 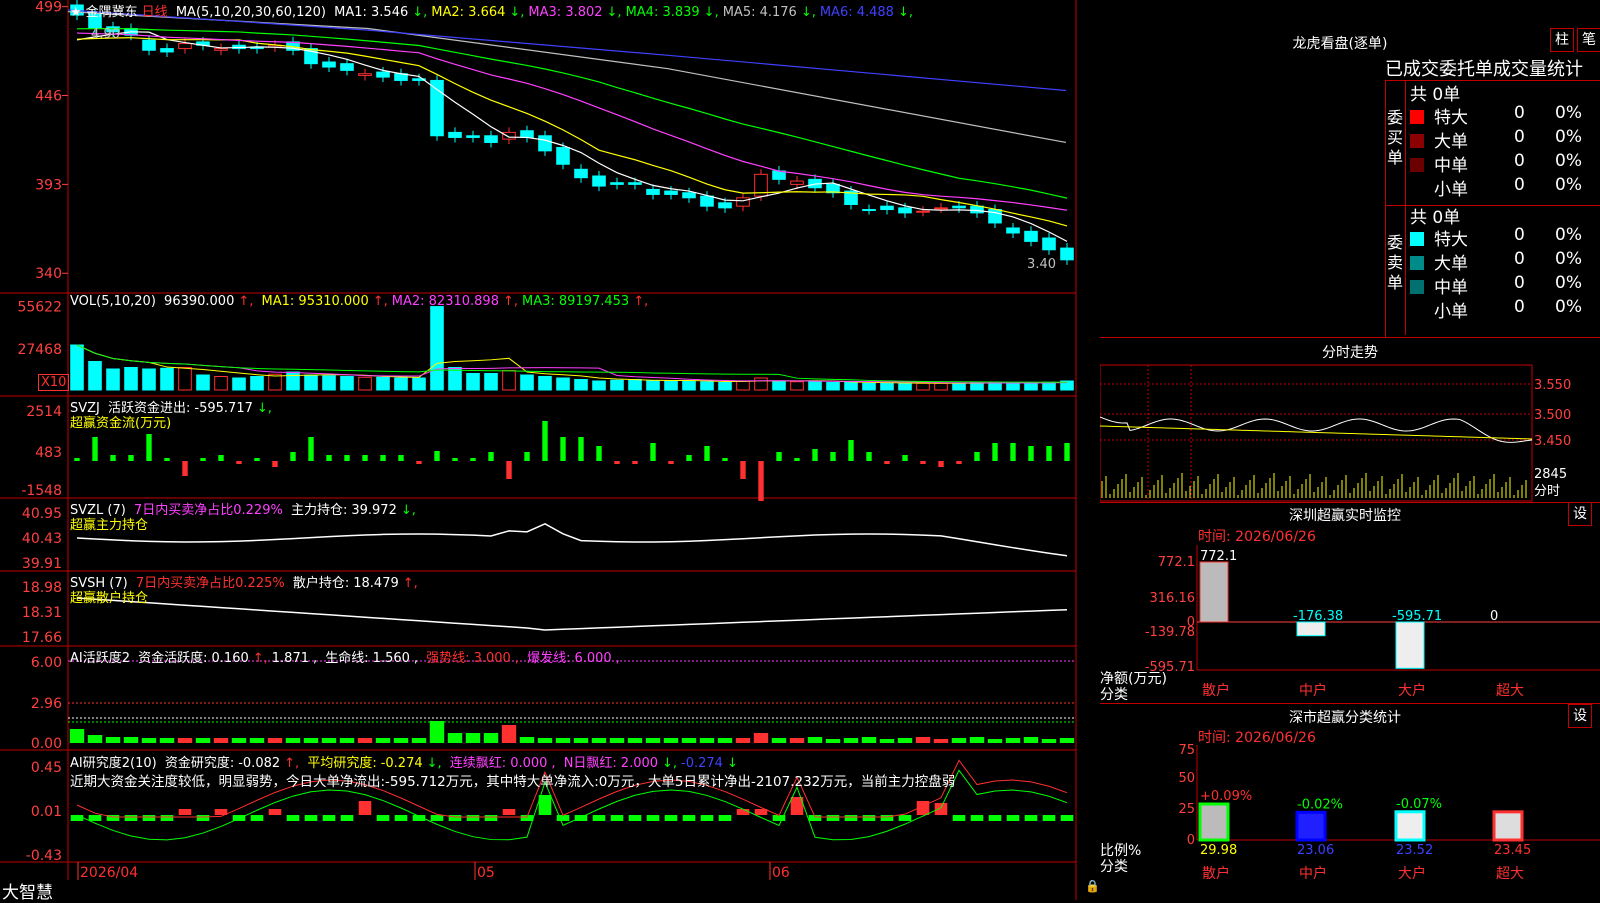 I want to click on down-arrow-icon: ↓, so click(x=732, y=763).